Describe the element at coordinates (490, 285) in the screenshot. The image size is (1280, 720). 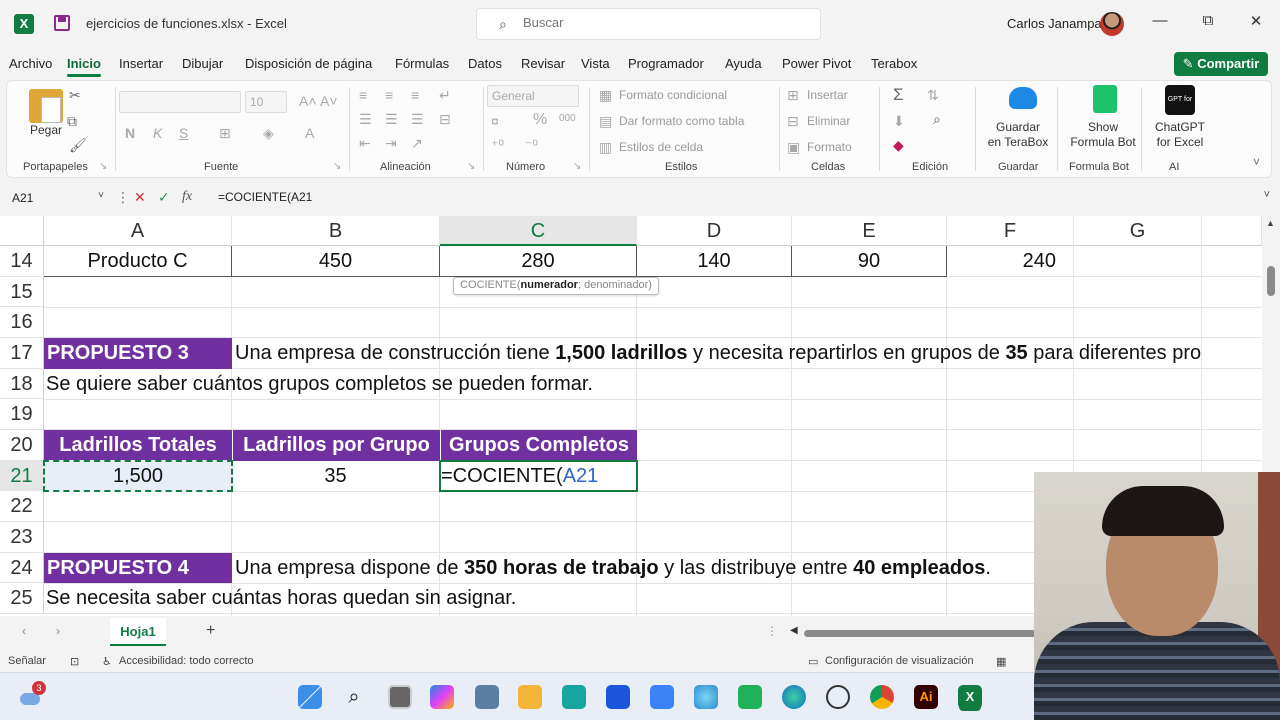
I see `tooltip-function-name: COCIENTE(` at that location.